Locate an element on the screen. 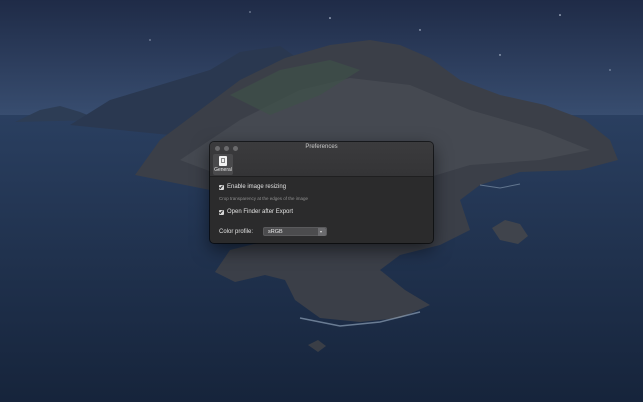  document-icon is located at coordinates (223, 161).